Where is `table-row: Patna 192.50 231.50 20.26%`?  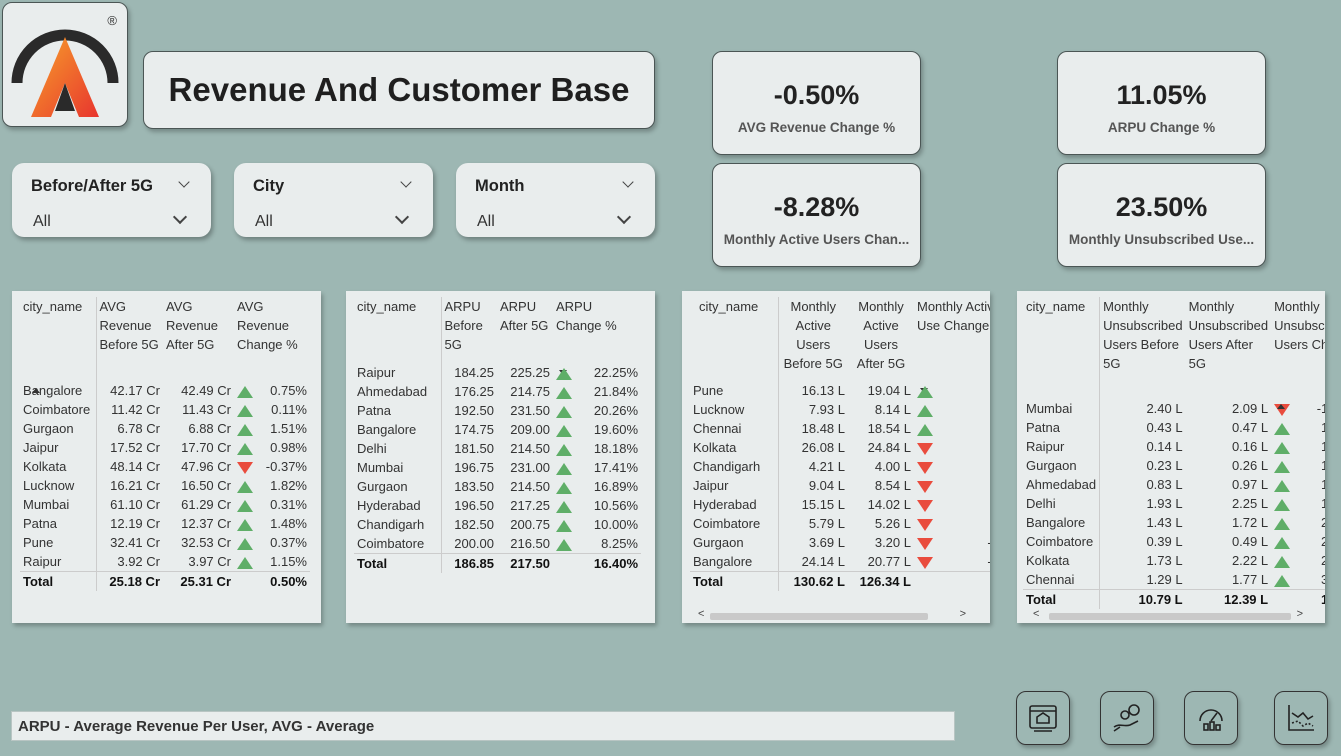 table-row: Patna 192.50 231.50 20.26% is located at coordinates (497, 410).